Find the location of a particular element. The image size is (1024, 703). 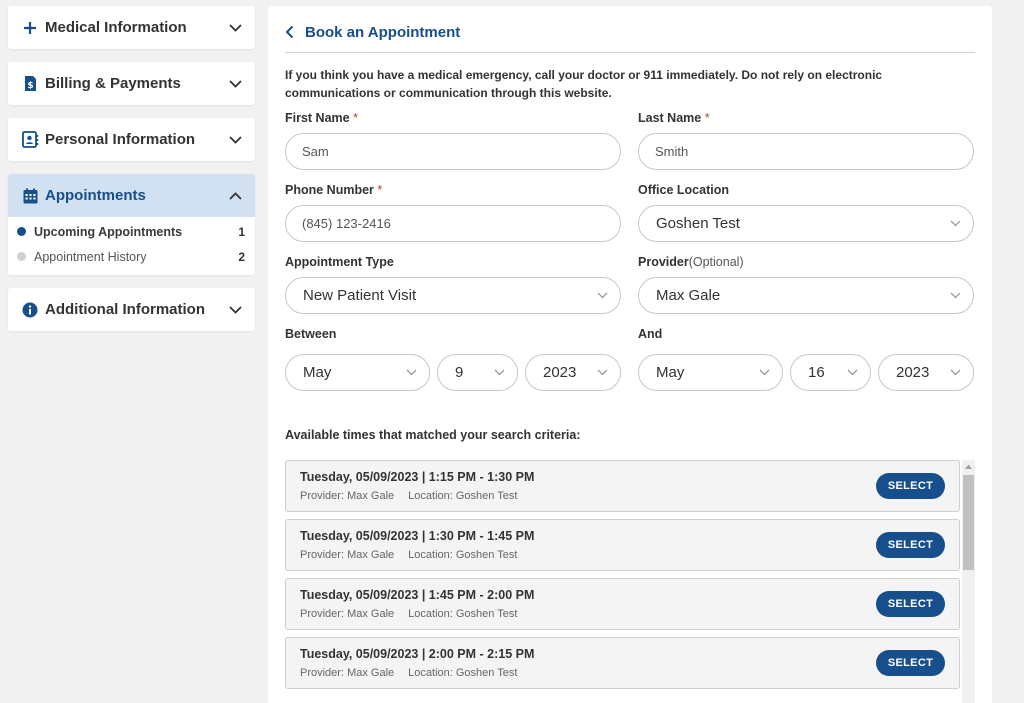

office-location-select: Goshen Test is located at coordinates (806, 223).